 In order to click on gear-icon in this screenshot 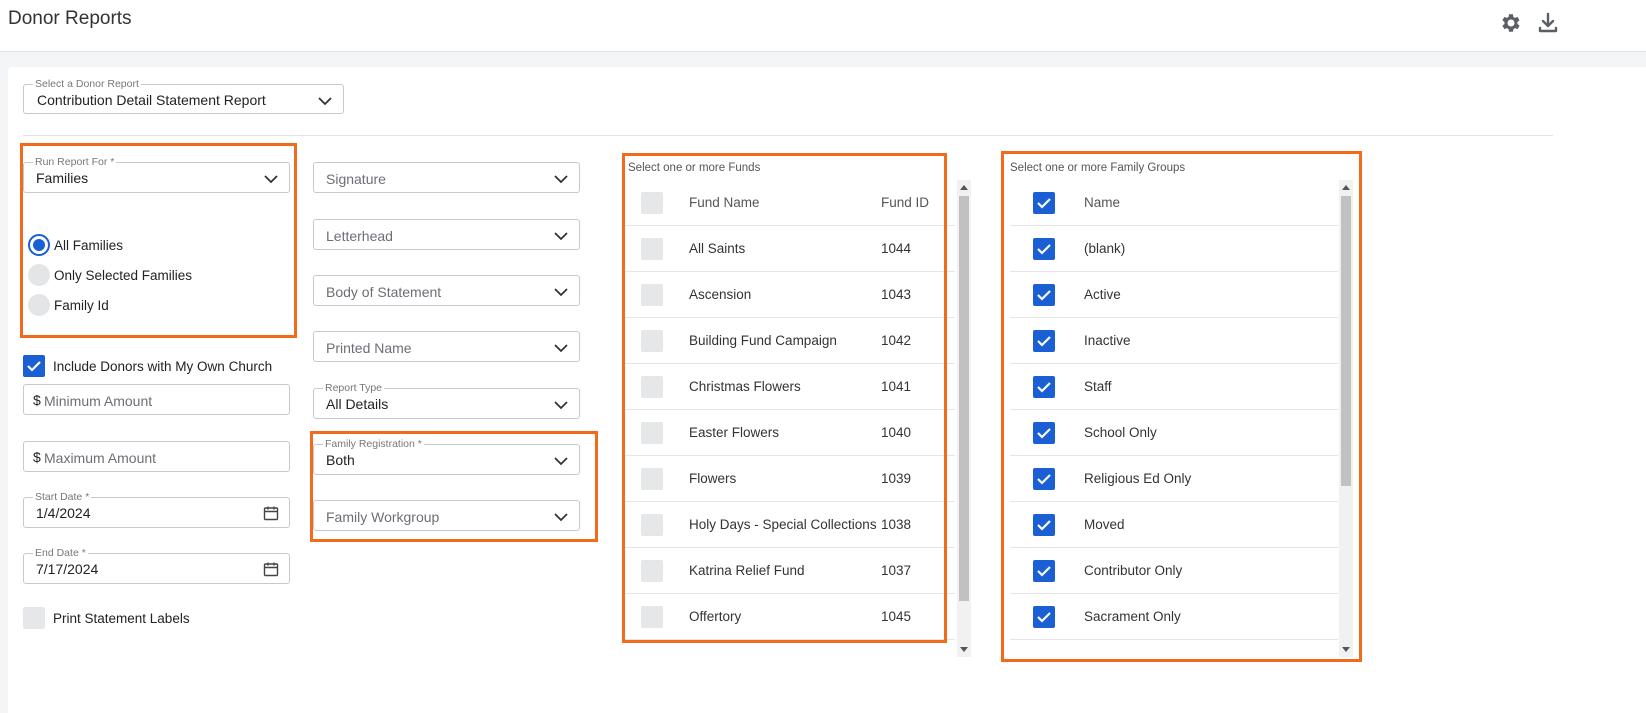, I will do `click(1511, 23)`.